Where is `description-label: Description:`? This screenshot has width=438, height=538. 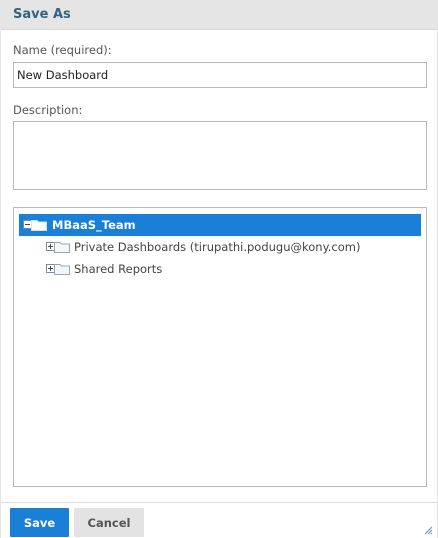 description-label: Description: is located at coordinates (48, 110).